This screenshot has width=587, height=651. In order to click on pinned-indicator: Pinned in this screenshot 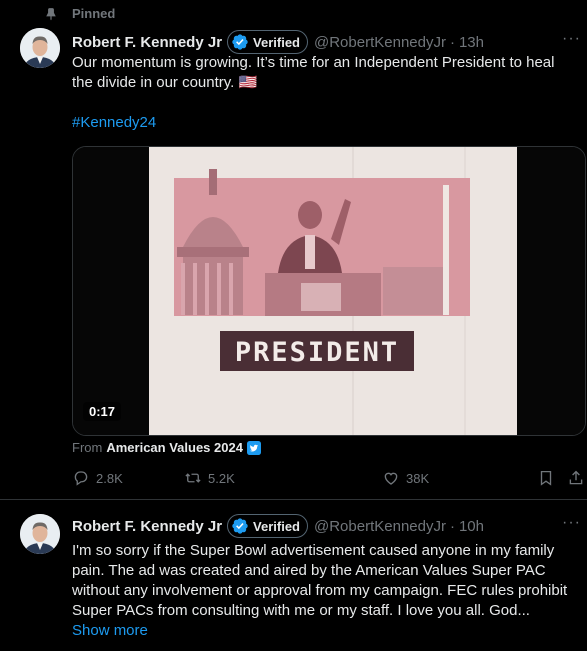, I will do `click(79, 13)`.